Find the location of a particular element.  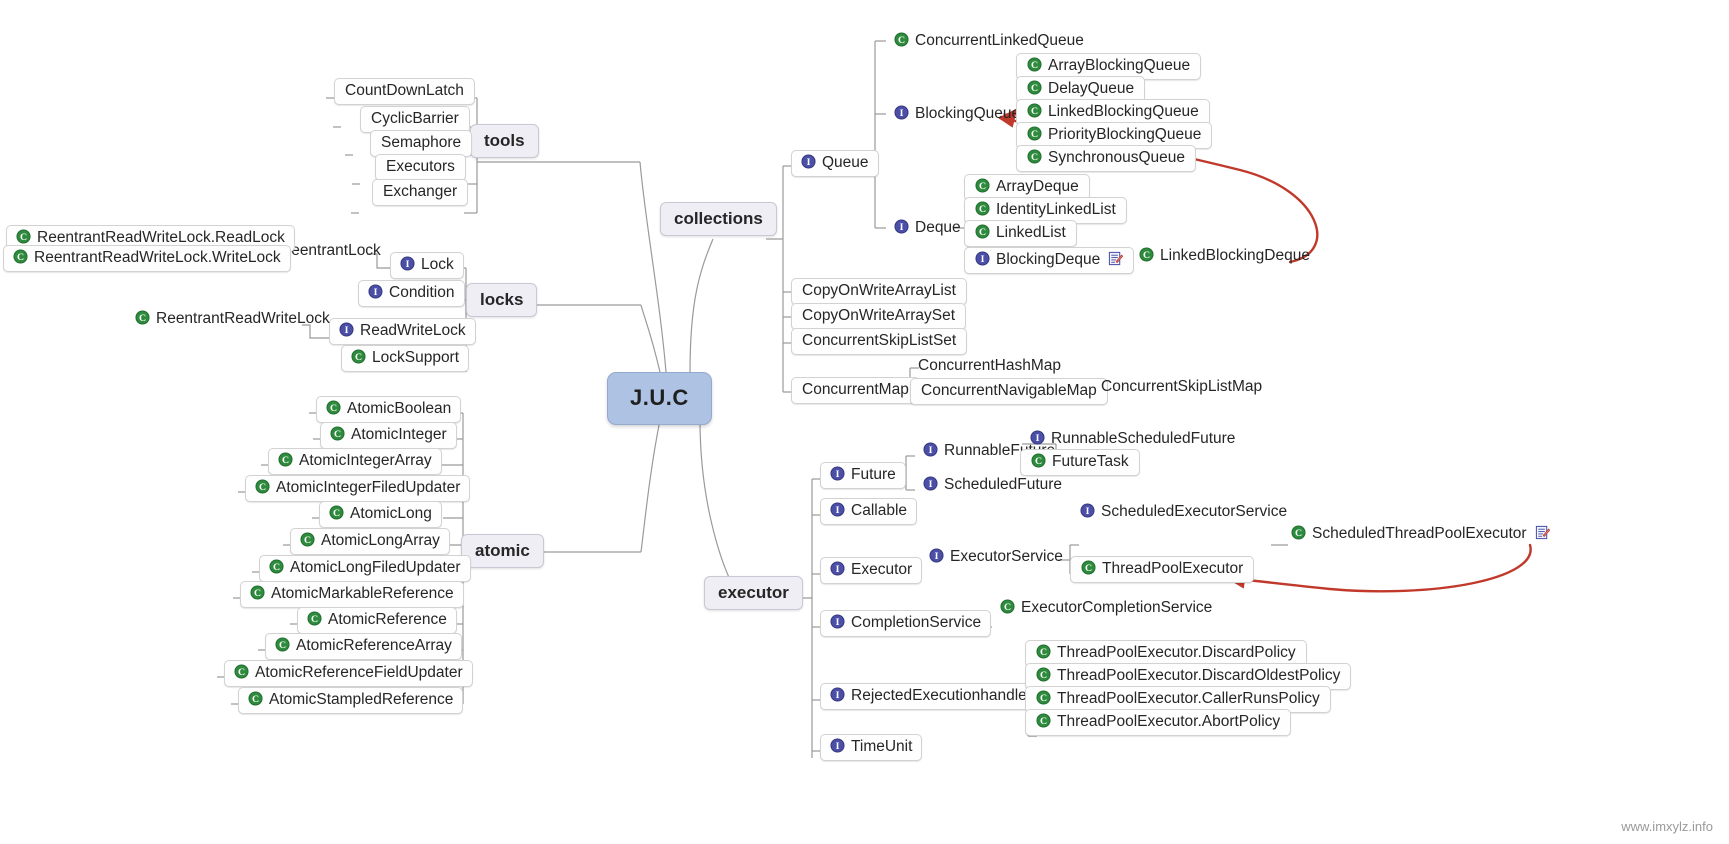

node-linkedlist: C LinkedList is located at coordinates (1020, 233).